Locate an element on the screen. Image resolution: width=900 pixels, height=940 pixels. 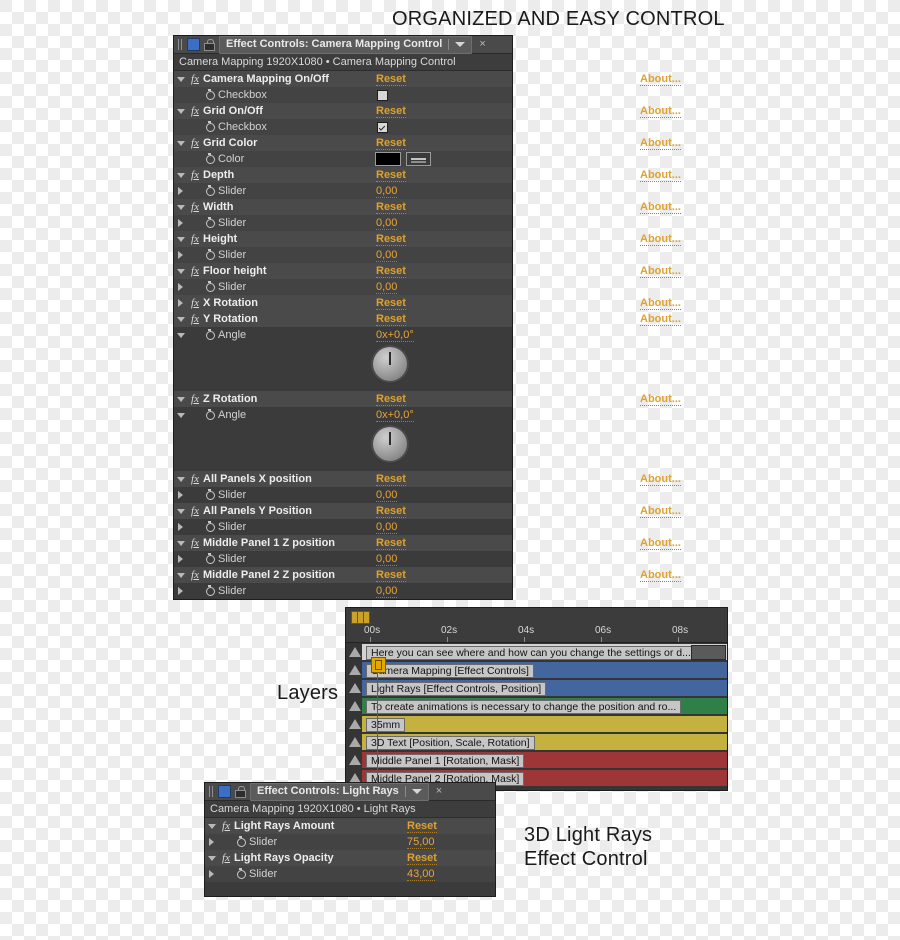
layer-duration-bar is located at coordinates (544, 724).